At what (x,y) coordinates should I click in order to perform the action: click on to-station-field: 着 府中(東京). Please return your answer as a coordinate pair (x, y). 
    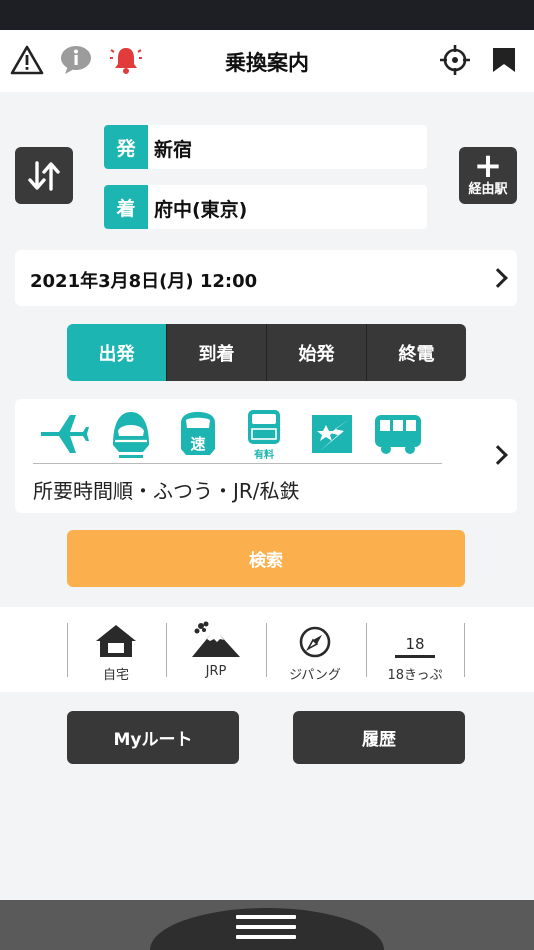
    Looking at the image, I should click on (265, 207).